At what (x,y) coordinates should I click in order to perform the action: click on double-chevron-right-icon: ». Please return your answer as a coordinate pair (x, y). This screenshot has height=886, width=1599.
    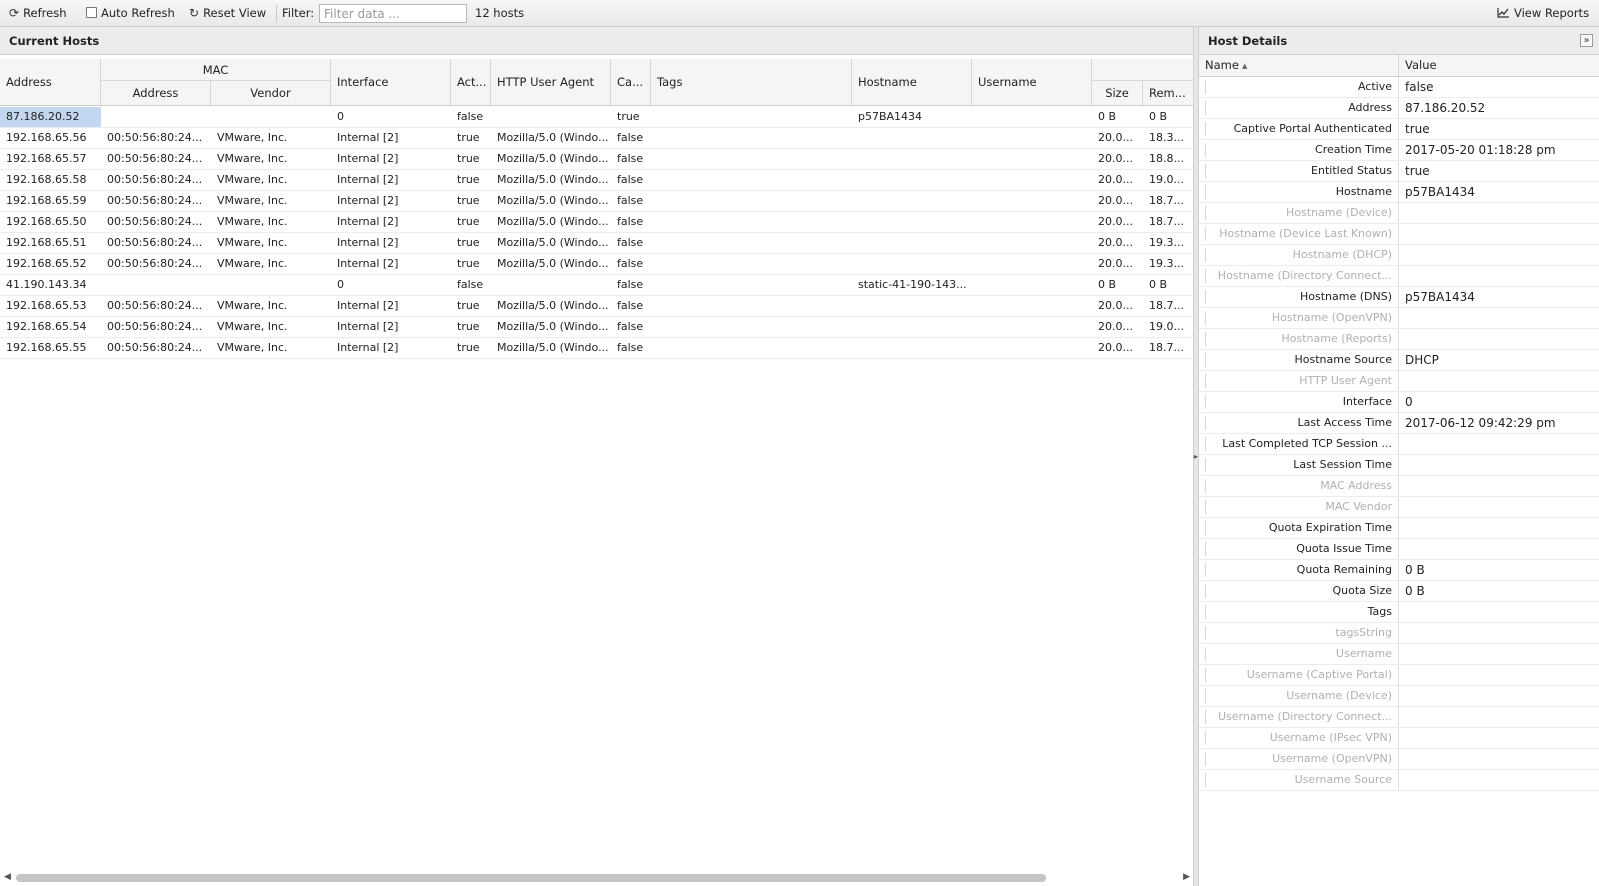
    Looking at the image, I should click on (1586, 40).